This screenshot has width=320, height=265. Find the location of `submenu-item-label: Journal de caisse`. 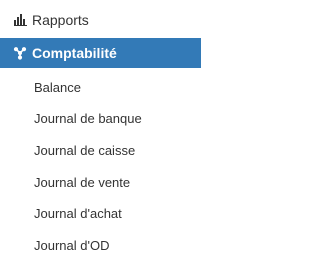

submenu-item-label: Journal de caisse is located at coordinates (85, 150).